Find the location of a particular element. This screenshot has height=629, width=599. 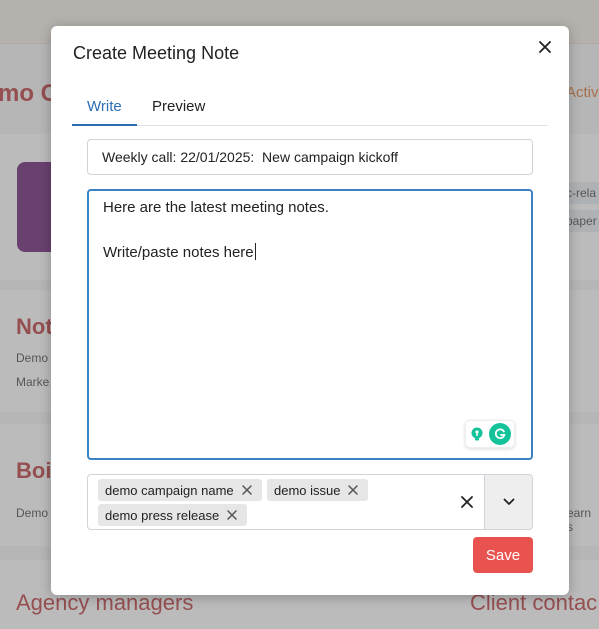

notes-line-with-caret: Write/paste notes here is located at coordinates (179, 252).